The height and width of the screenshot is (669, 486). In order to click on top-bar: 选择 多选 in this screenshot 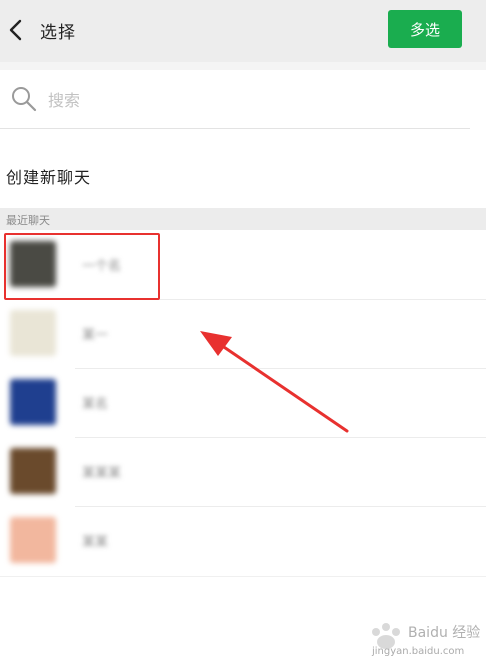, I will do `click(243, 31)`.